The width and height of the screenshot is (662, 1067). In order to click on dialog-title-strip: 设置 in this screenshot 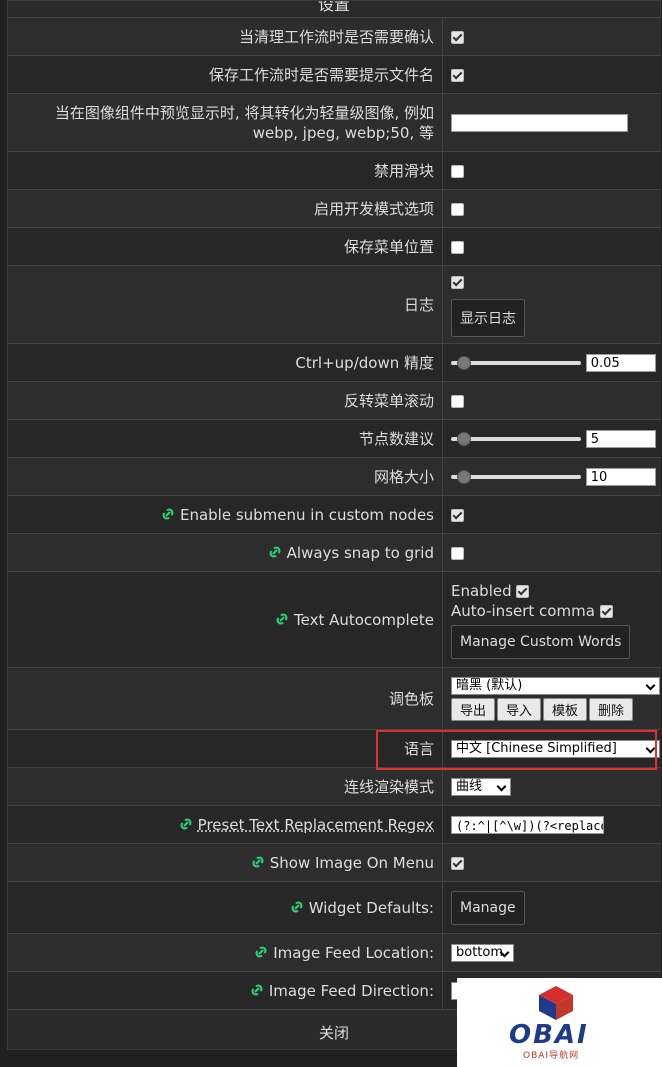, I will do `click(334, 9)`.